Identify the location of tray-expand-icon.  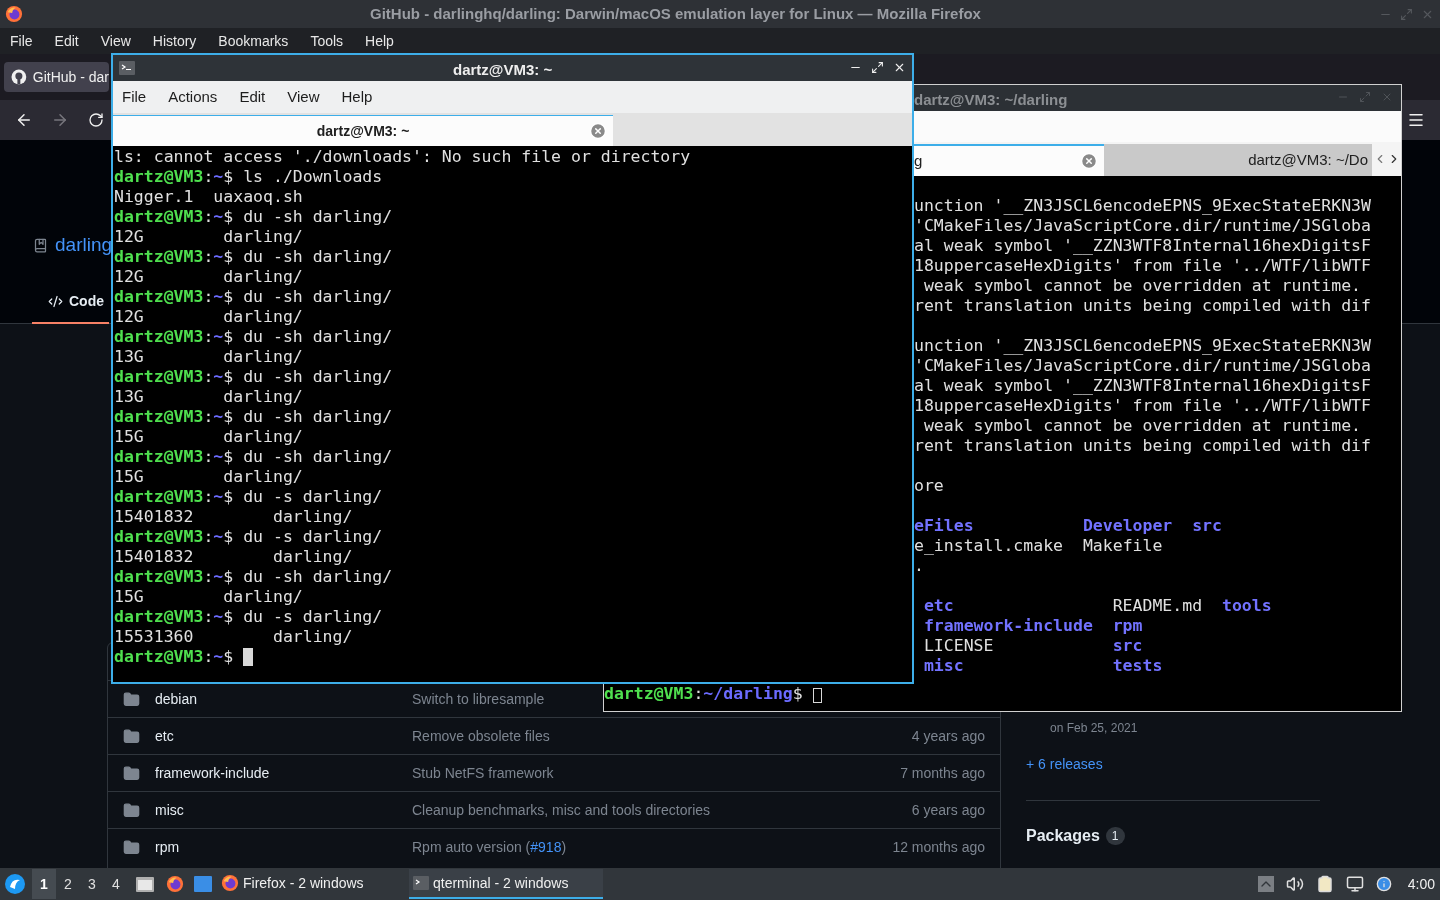
(1265, 884).